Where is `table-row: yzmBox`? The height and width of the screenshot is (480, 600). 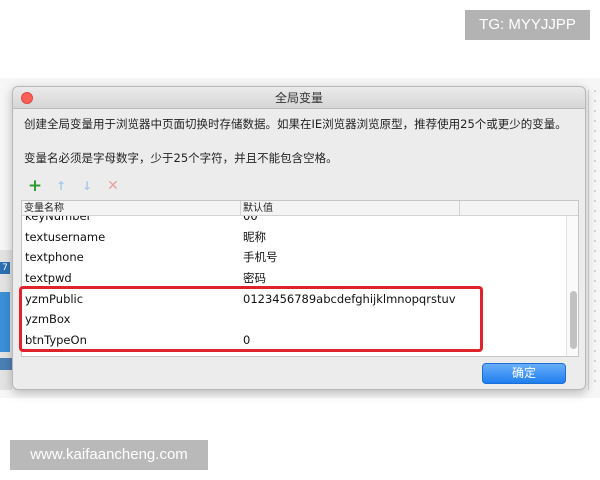 table-row: yzmBox is located at coordinates (294, 319).